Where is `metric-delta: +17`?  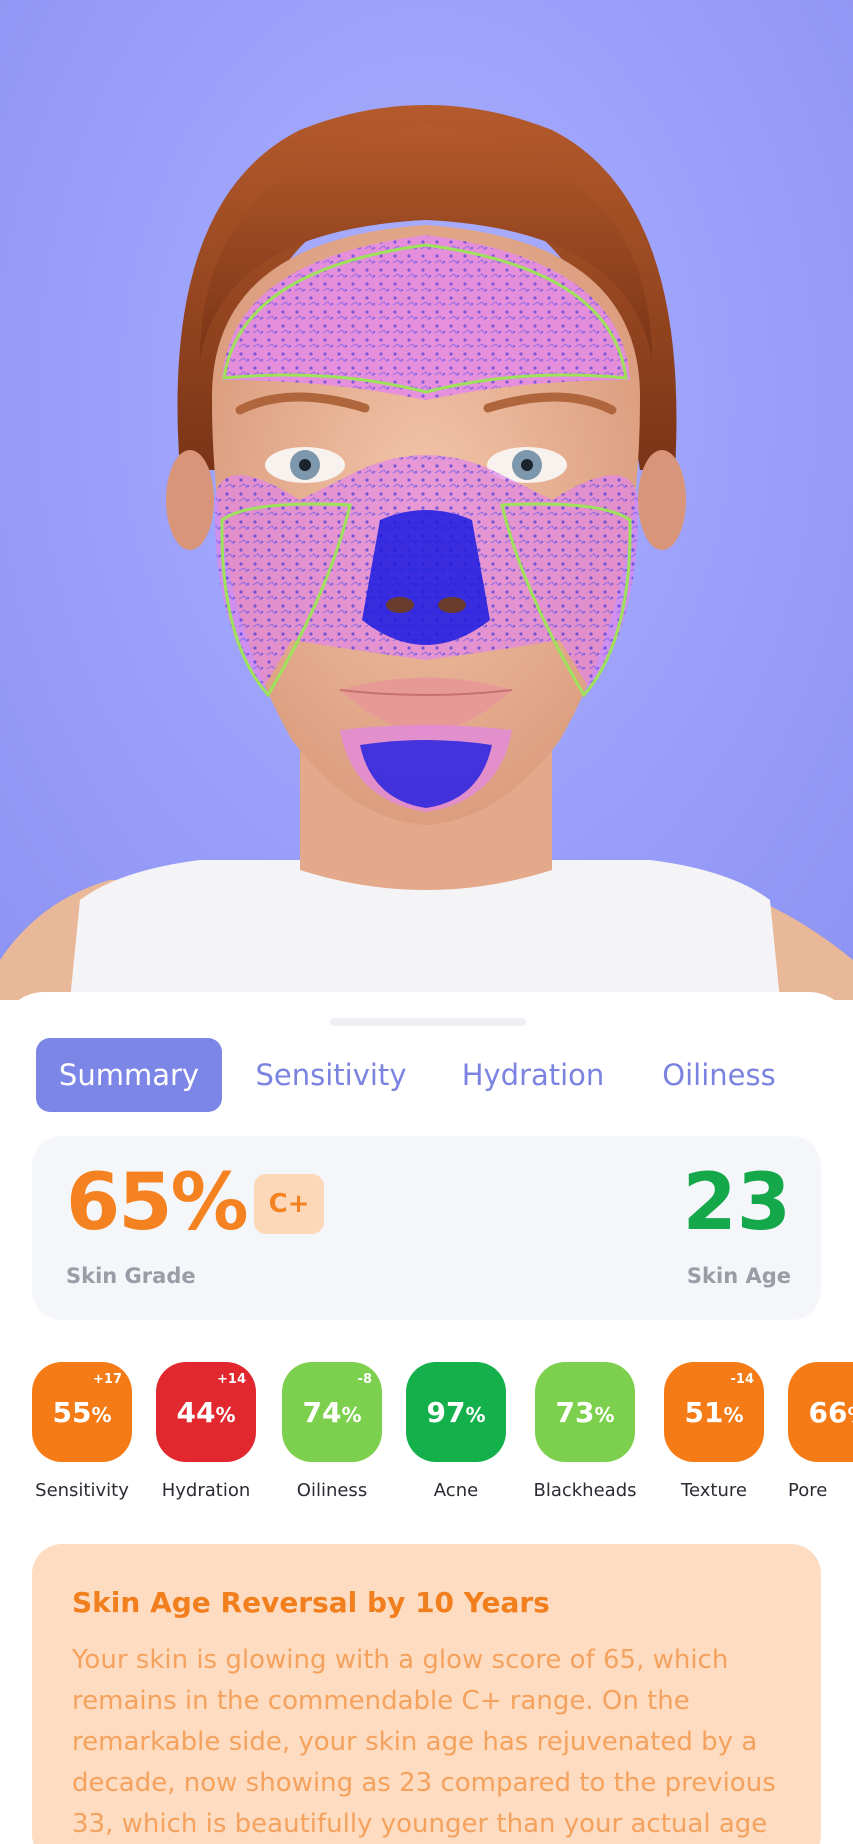 metric-delta: +17 is located at coordinates (107, 1379).